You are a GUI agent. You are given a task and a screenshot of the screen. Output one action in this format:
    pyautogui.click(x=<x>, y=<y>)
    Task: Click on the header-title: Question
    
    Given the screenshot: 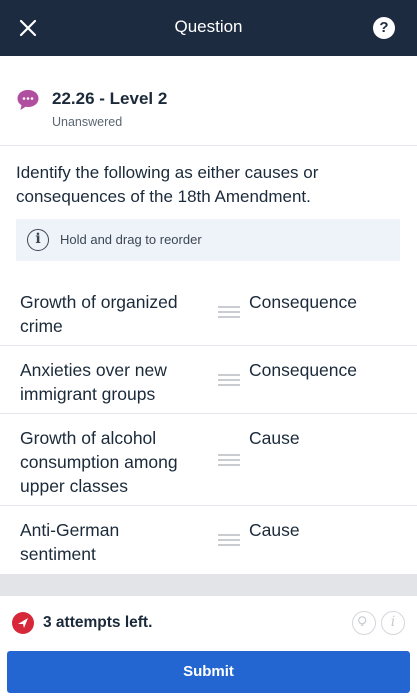 What is the action you would take?
    pyautogui.click(x=208, y=26)
    